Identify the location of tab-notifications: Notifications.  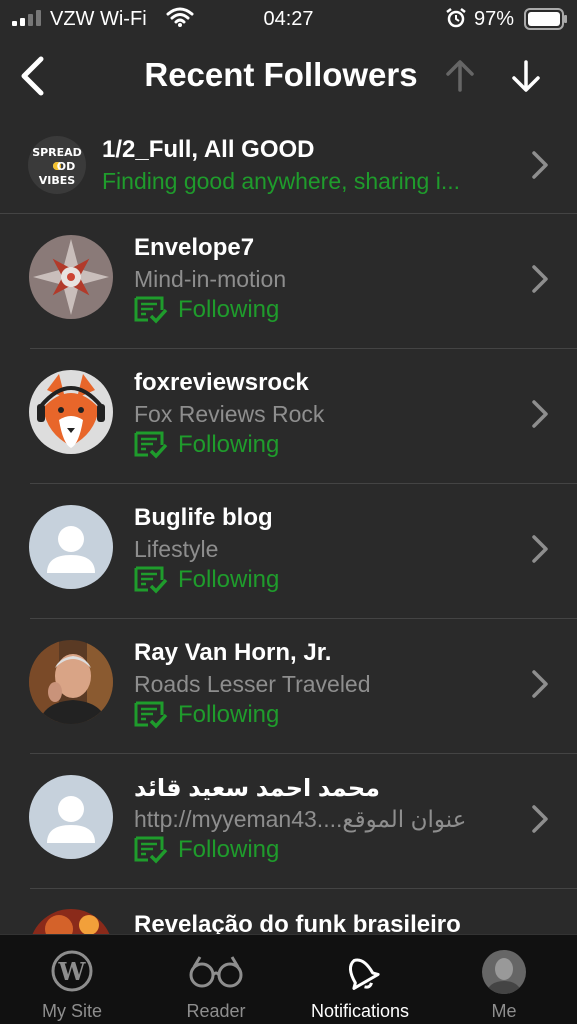
(360, 979).